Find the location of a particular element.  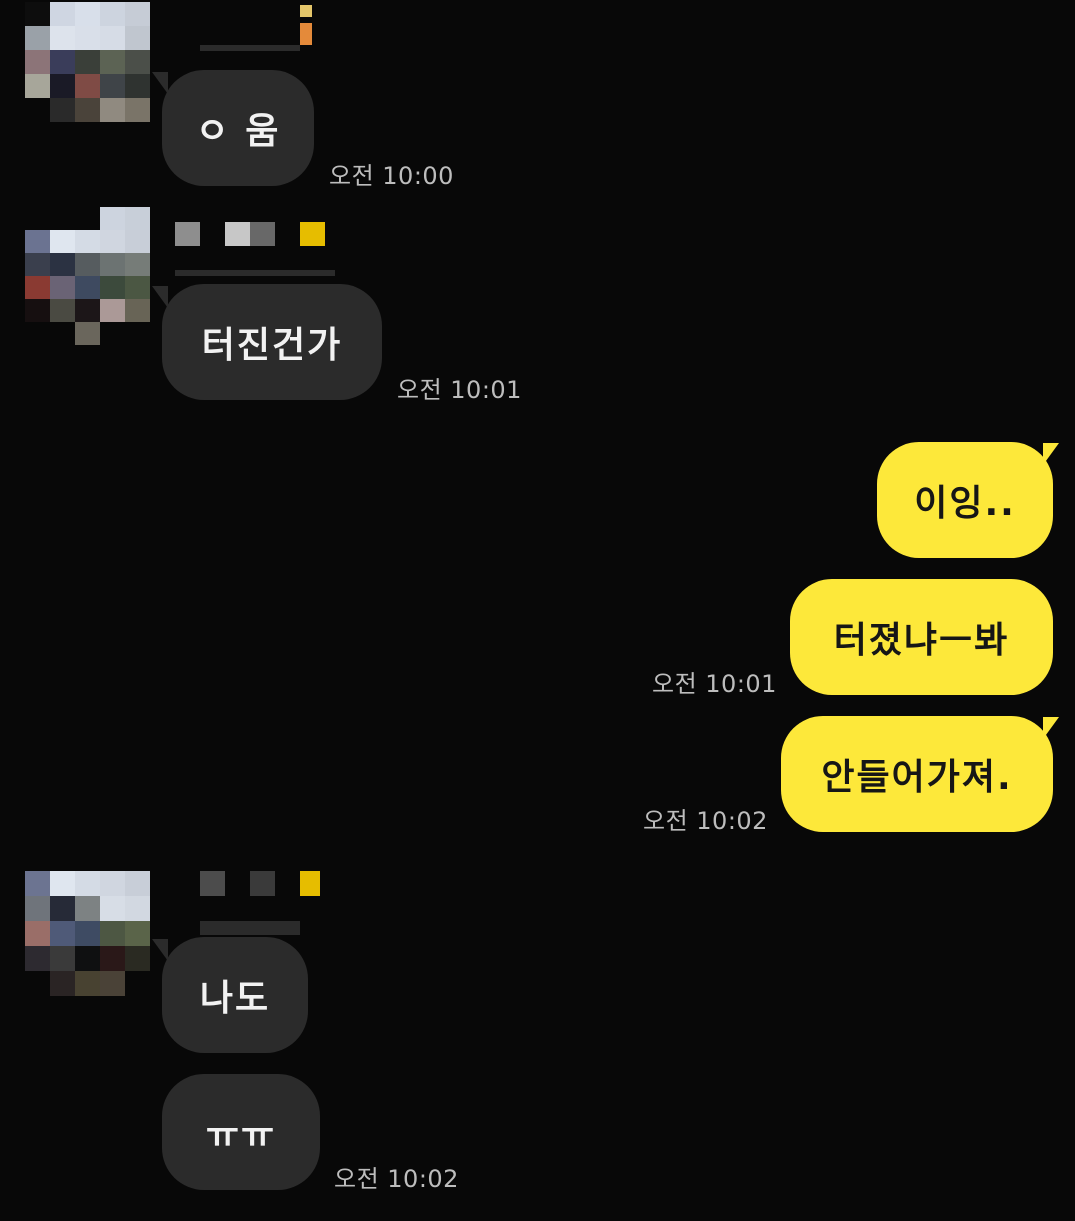

message-text: ㅇ 움 is located at coordinates (238, 131).